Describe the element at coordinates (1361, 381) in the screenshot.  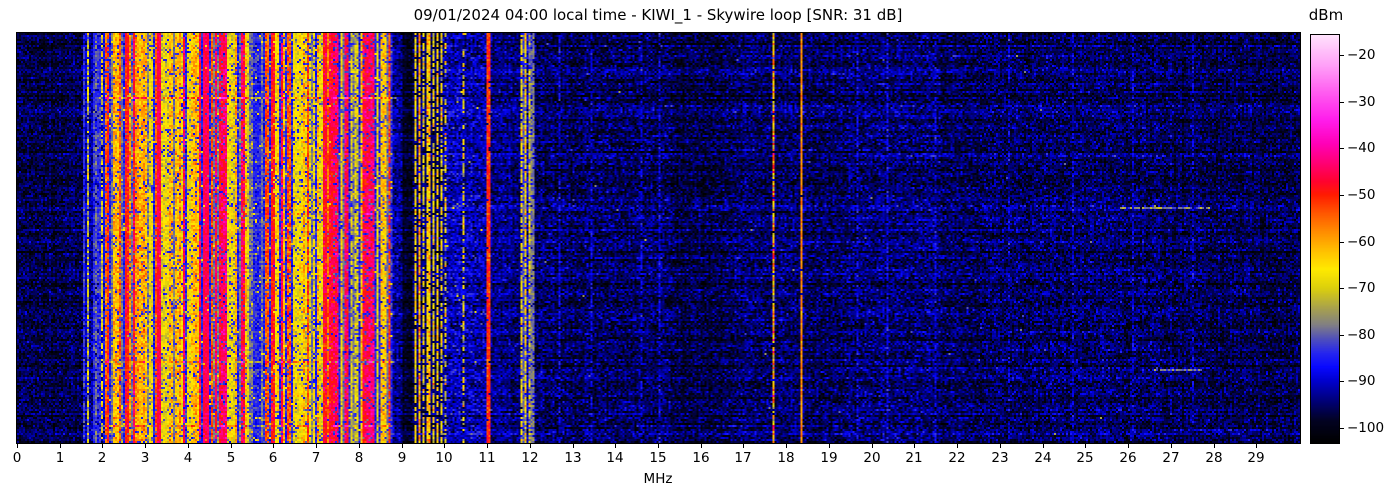
I see `colorbar-tick-label: −90` at that location.